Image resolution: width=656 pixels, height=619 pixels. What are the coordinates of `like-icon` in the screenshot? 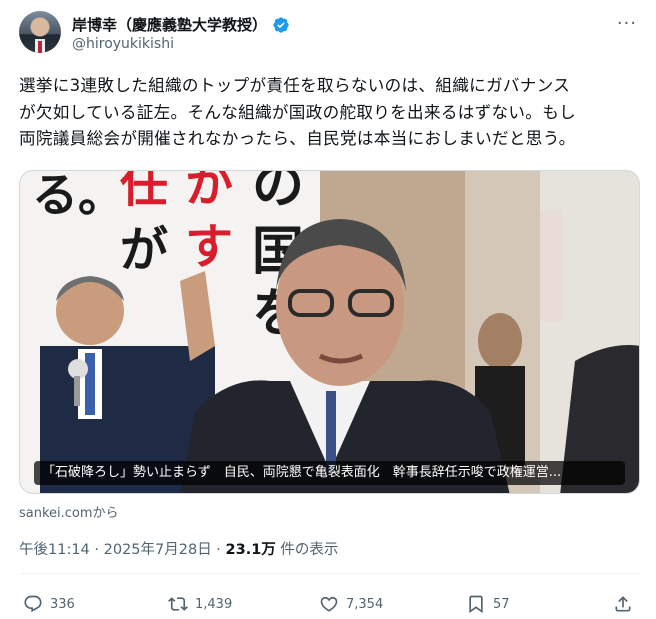 It's located at (329, 604).